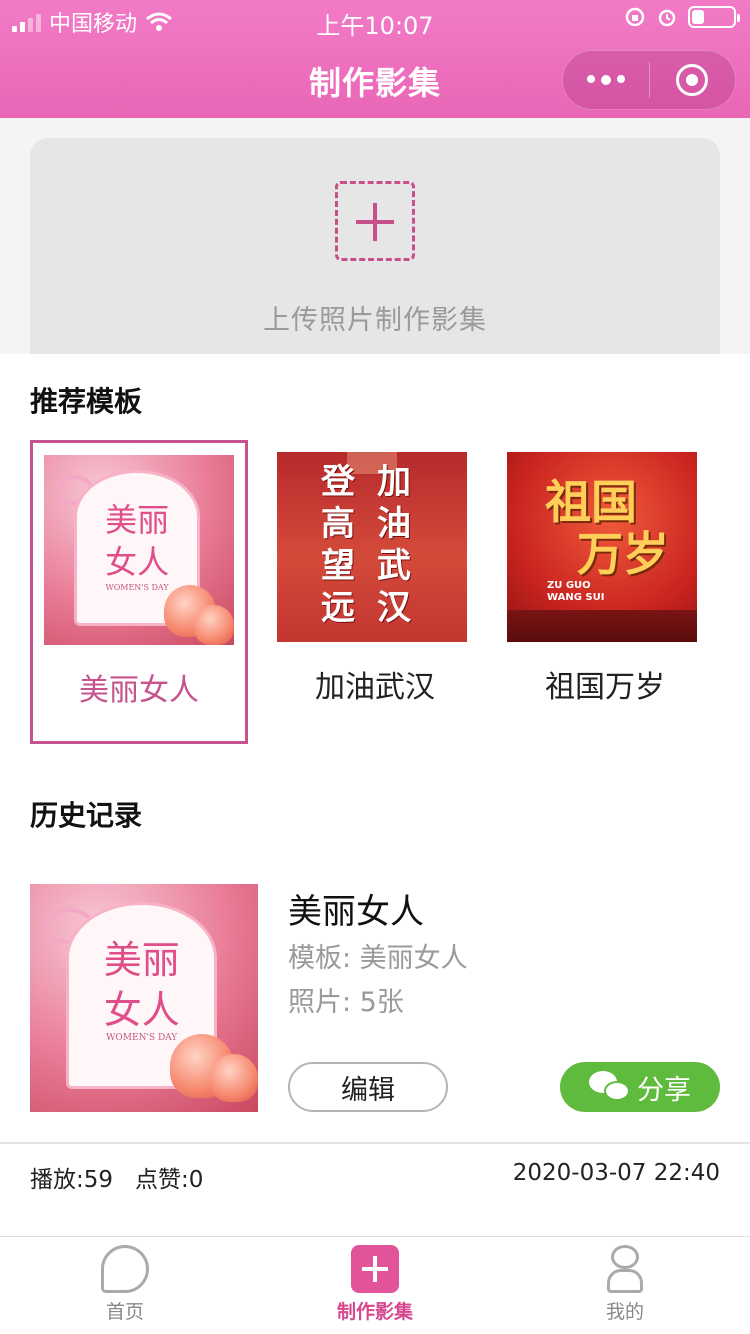 The image size is (750, 1334). What do you see at coordinates (605, 687) in the screenshot?
I see `template-name: 祖国万岁` at bounding box center [605, 687].